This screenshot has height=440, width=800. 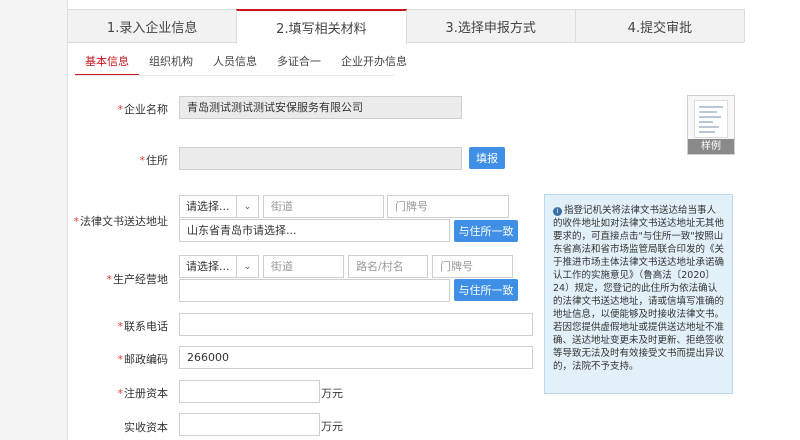 What do you see at coordinates (320, 107) in the screenshot?
I see `company-name-field: 青岛测试测试测试安保服务有限公司` at bounding box center [320, 107].